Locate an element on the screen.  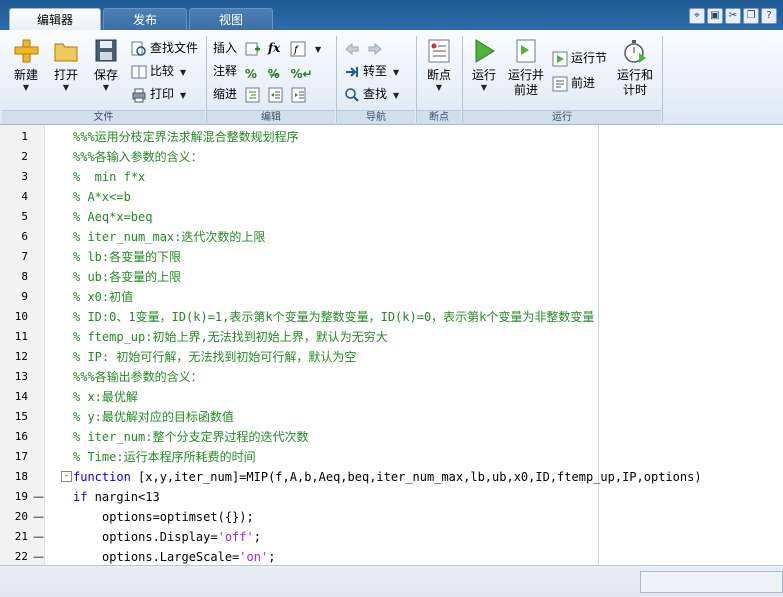
stopwatch-icon is located at coordinates (635, 51).